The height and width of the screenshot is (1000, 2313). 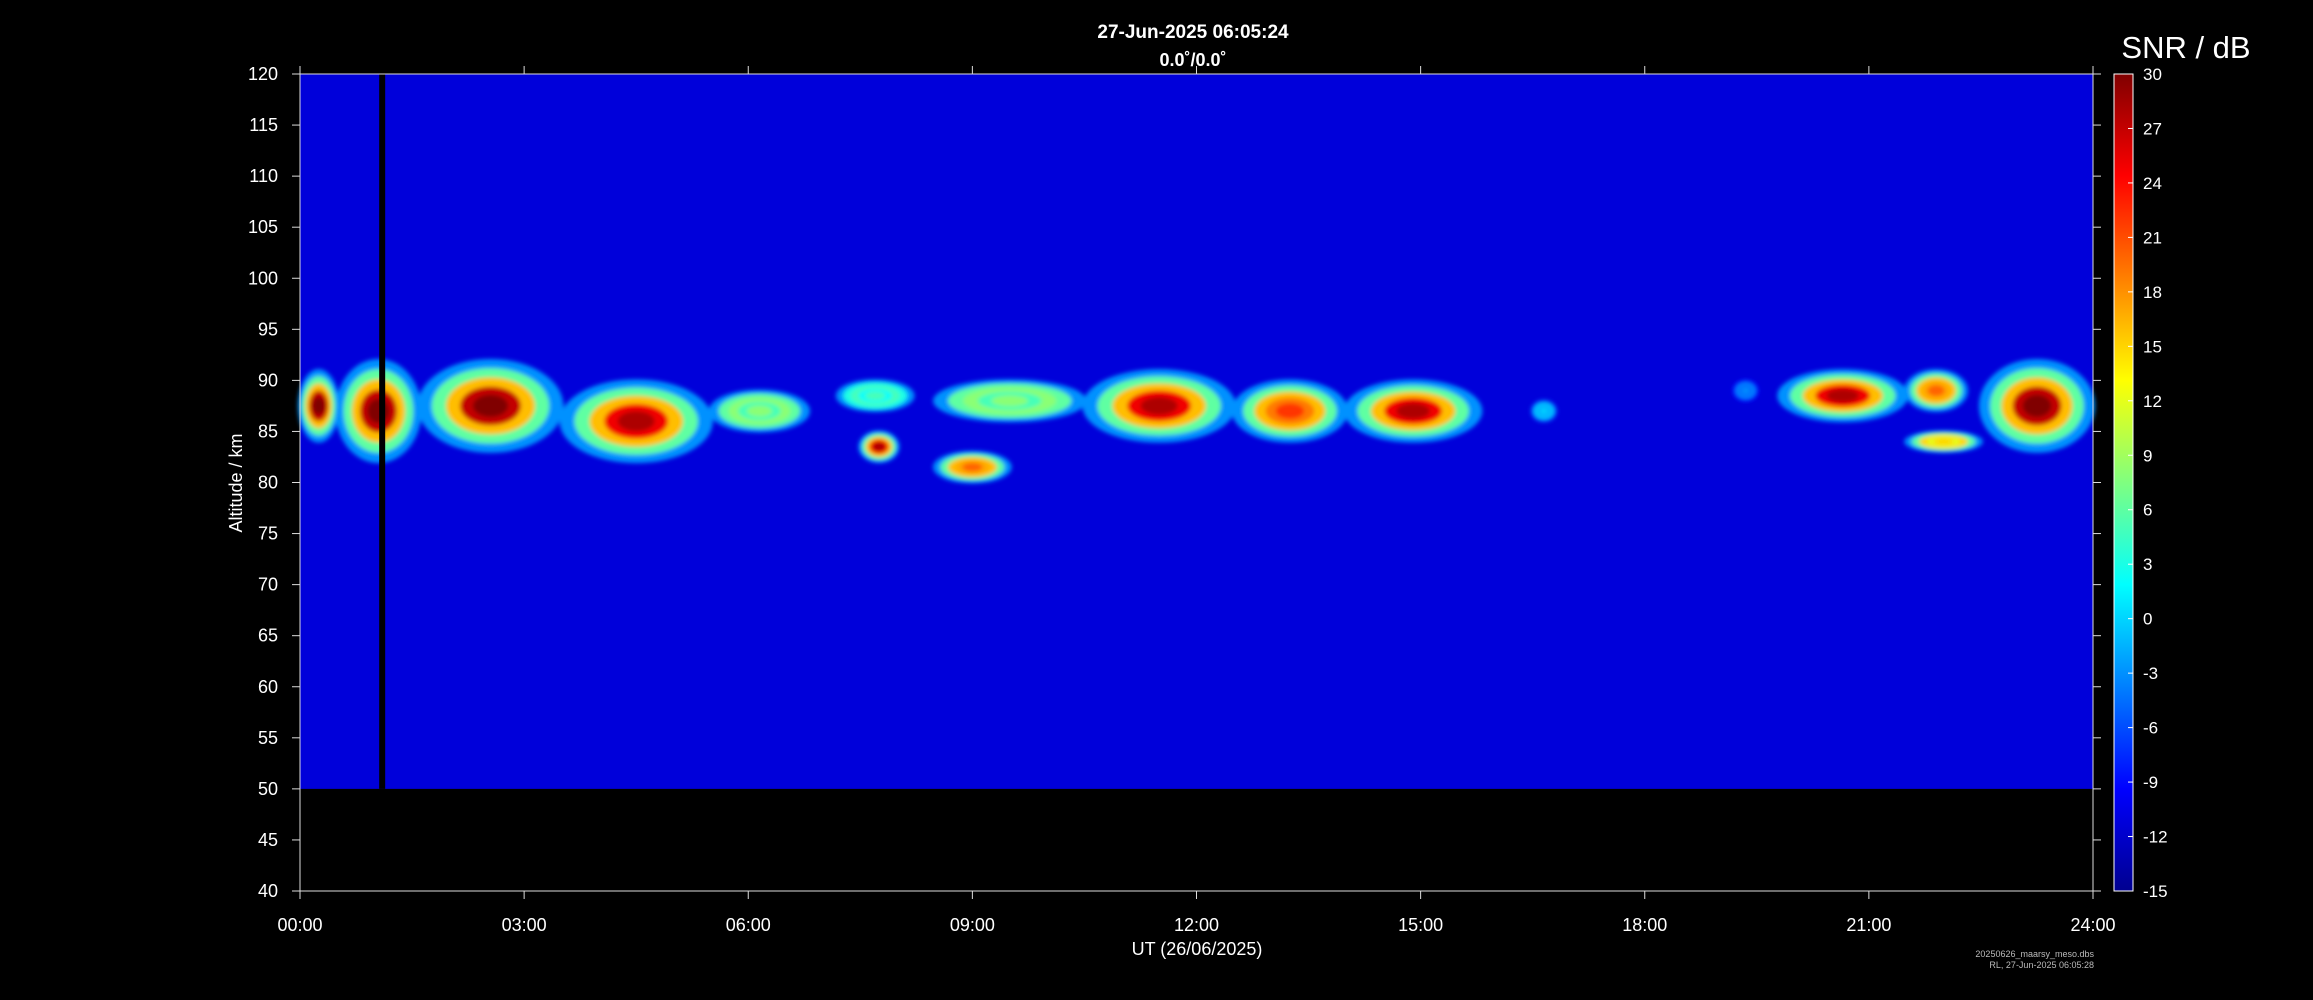 I want to click on y-tick-label: 85, so click(x=268, y=431).